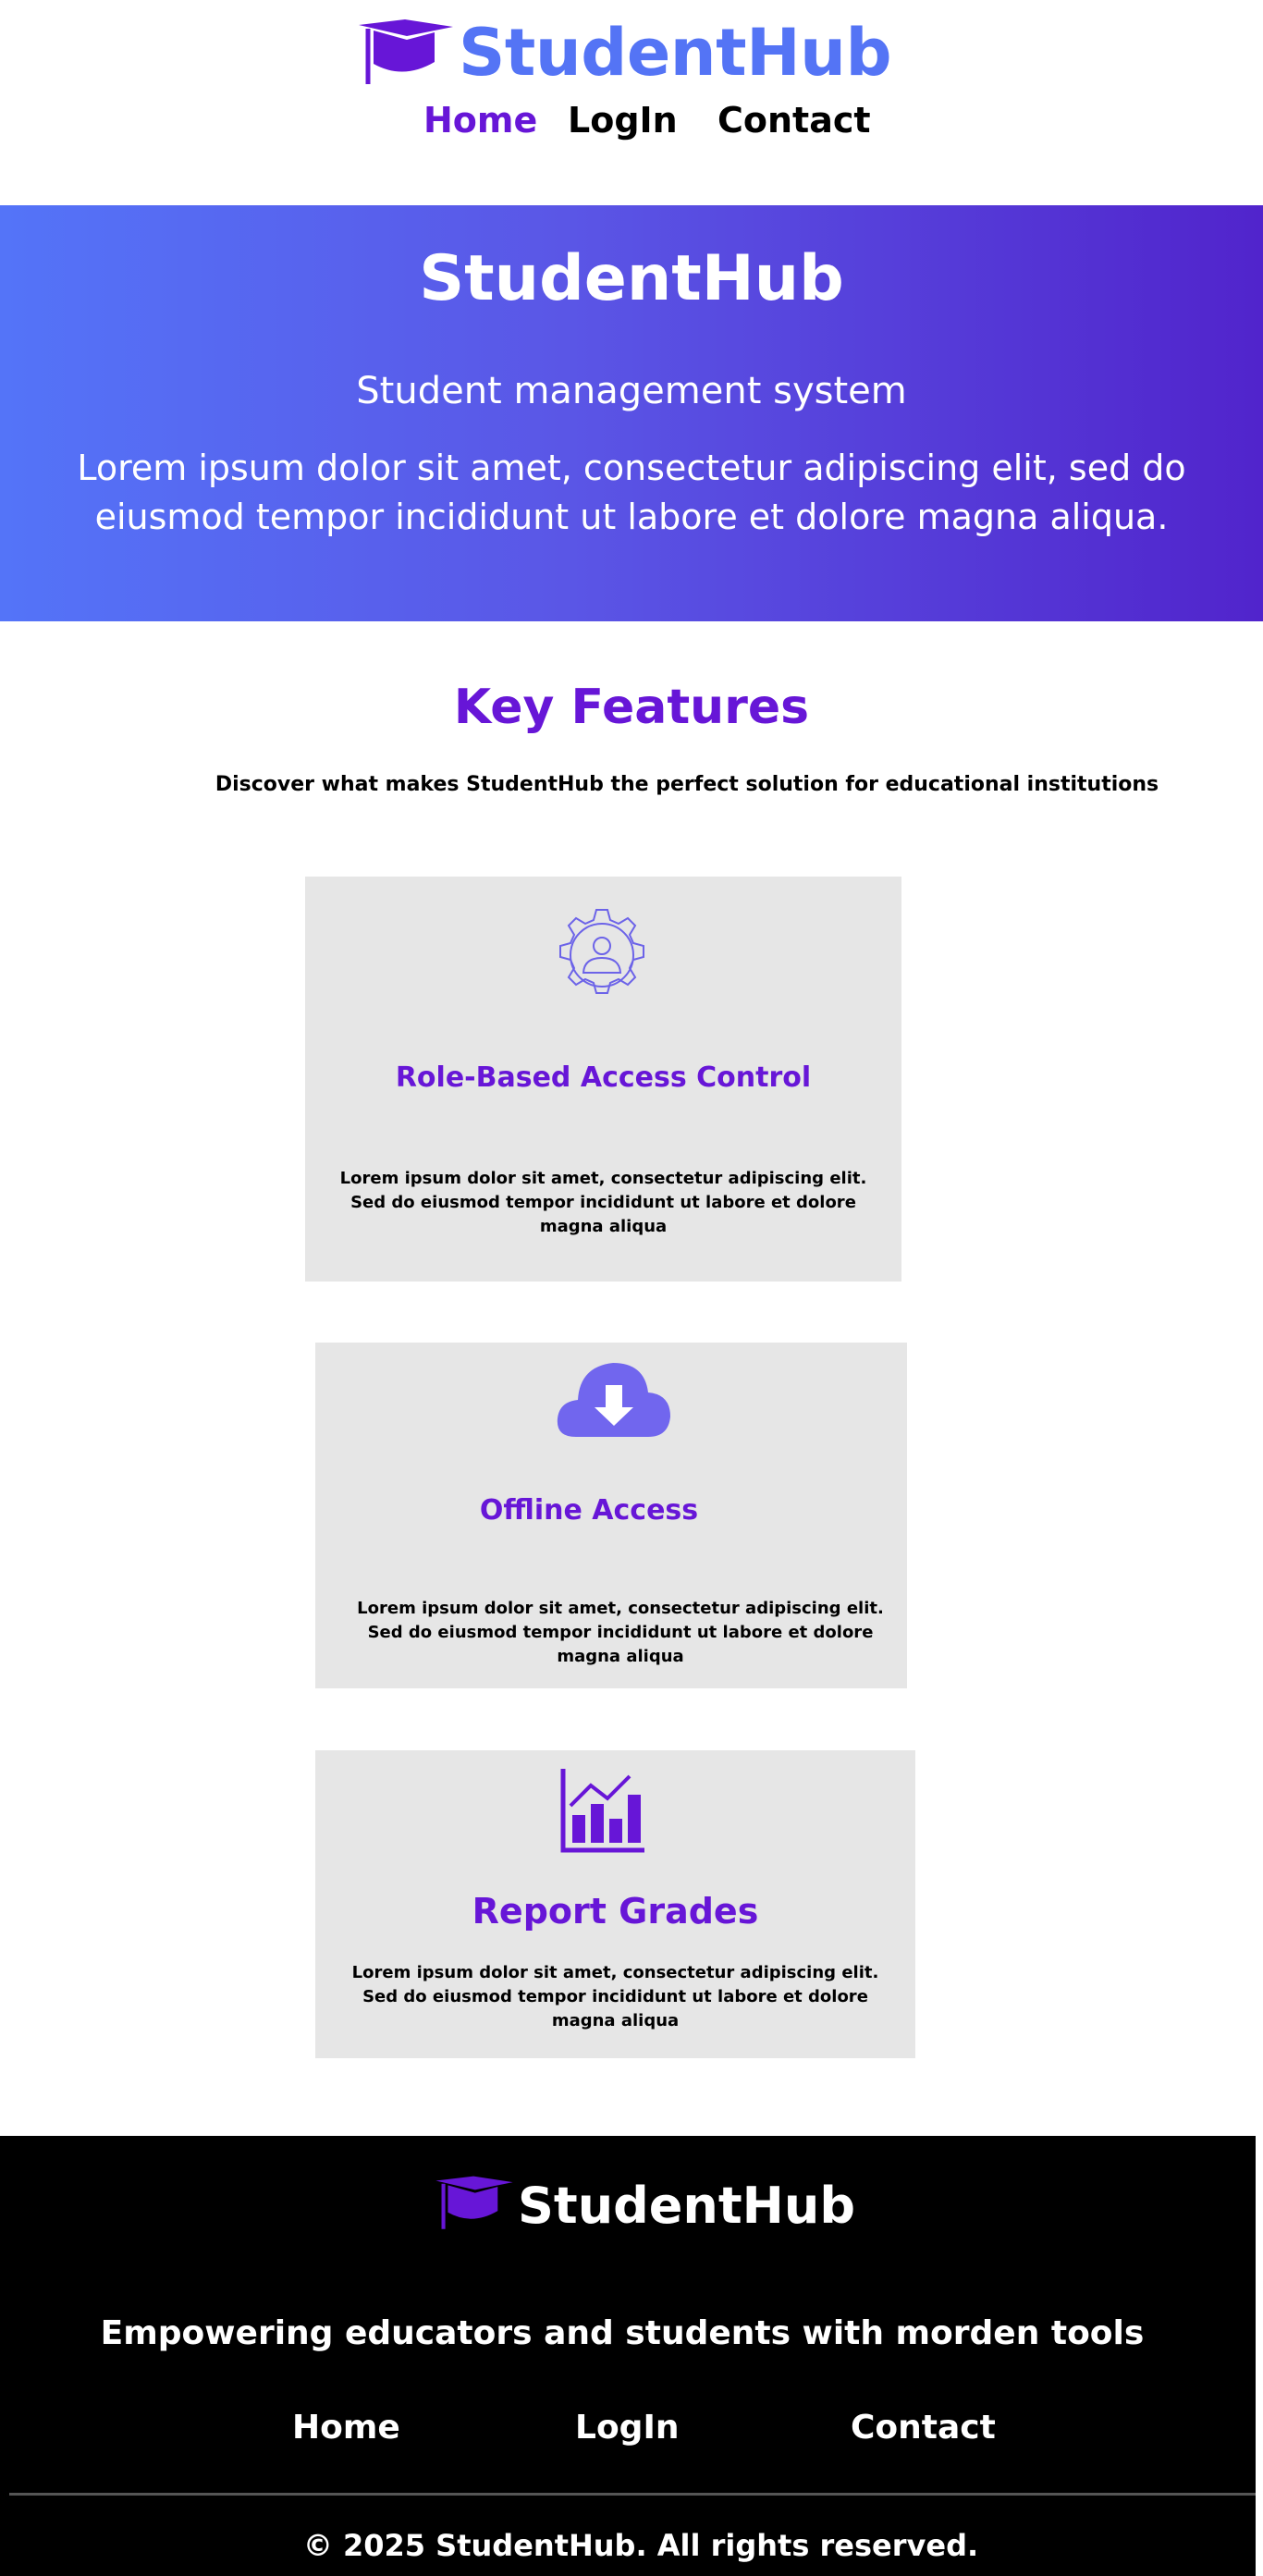 Image resolution: width=1263 pixels, height=2576 pixels. I want to click on footer-copyright: © 2025 StudentHub. All rights reserved., so click(640, 2546).